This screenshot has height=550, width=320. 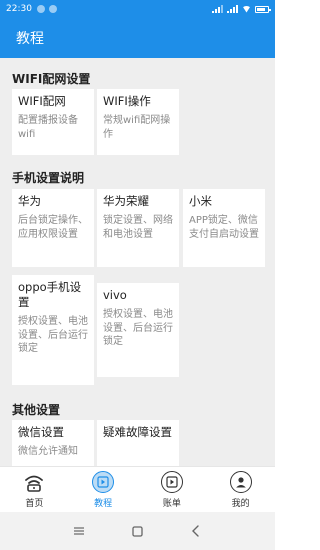 I want to click on status-bar: 22:30, so click(x=137, y=9).